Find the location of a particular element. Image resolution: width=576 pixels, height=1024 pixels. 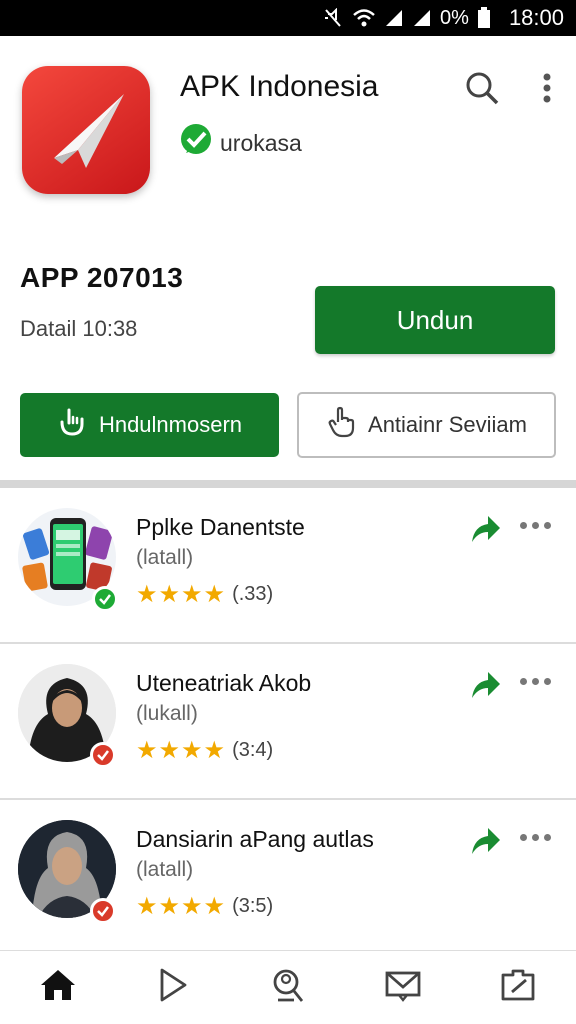

more-vert-icon is located at coordinates (547, 90).